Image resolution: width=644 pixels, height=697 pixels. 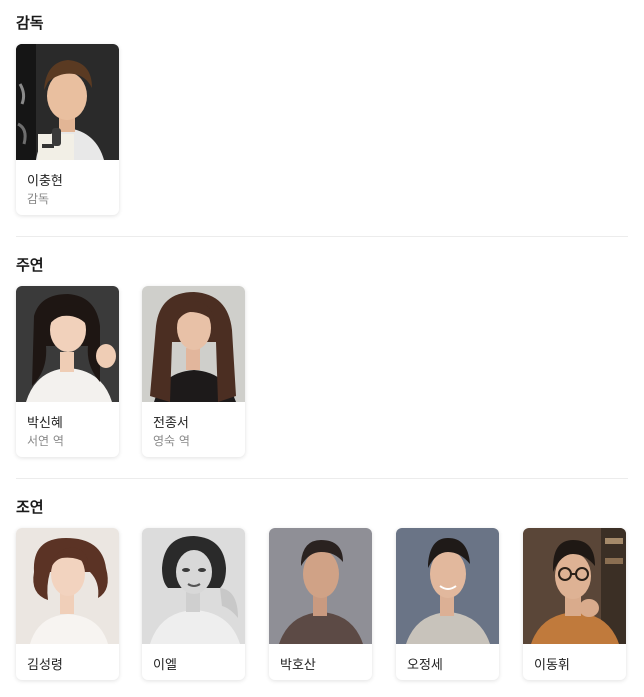 What do you see at coordinates (30, 265) in the screenshot?
I see `section-title: 주연` at bounding box center [30, 265].